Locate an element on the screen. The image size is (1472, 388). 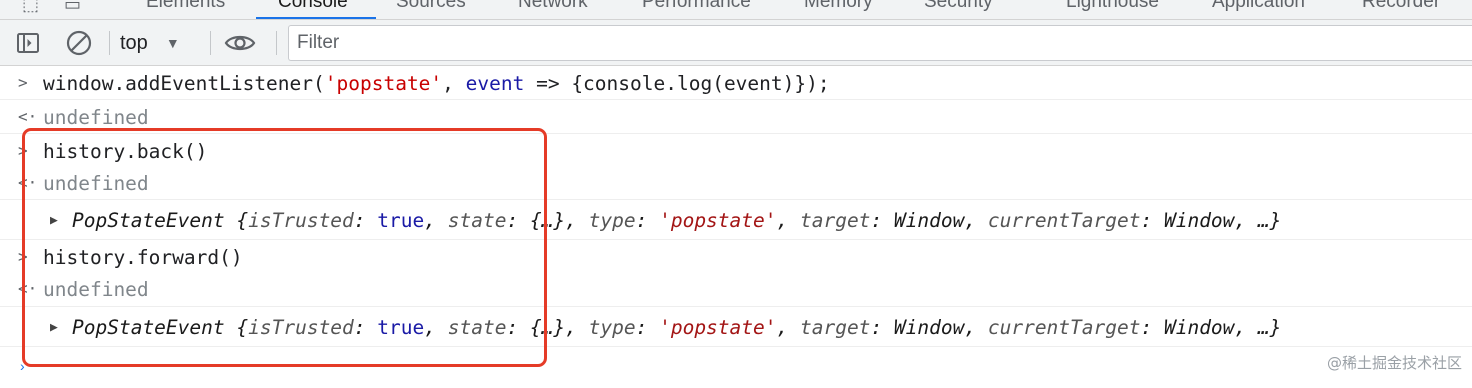
command-text: history.back() is located at coordinates (125, 151).